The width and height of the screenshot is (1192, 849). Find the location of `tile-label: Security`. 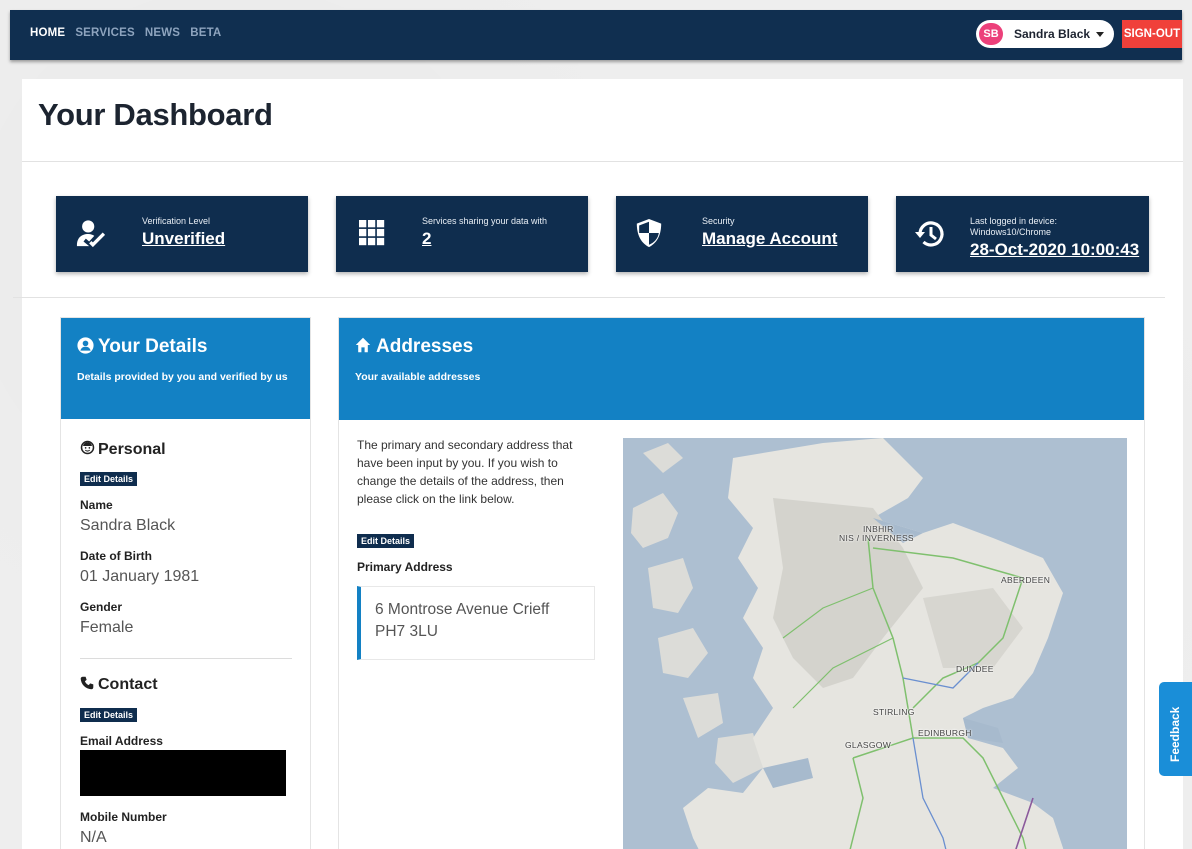

tile-label: Security is located at coordinates (718, 221).